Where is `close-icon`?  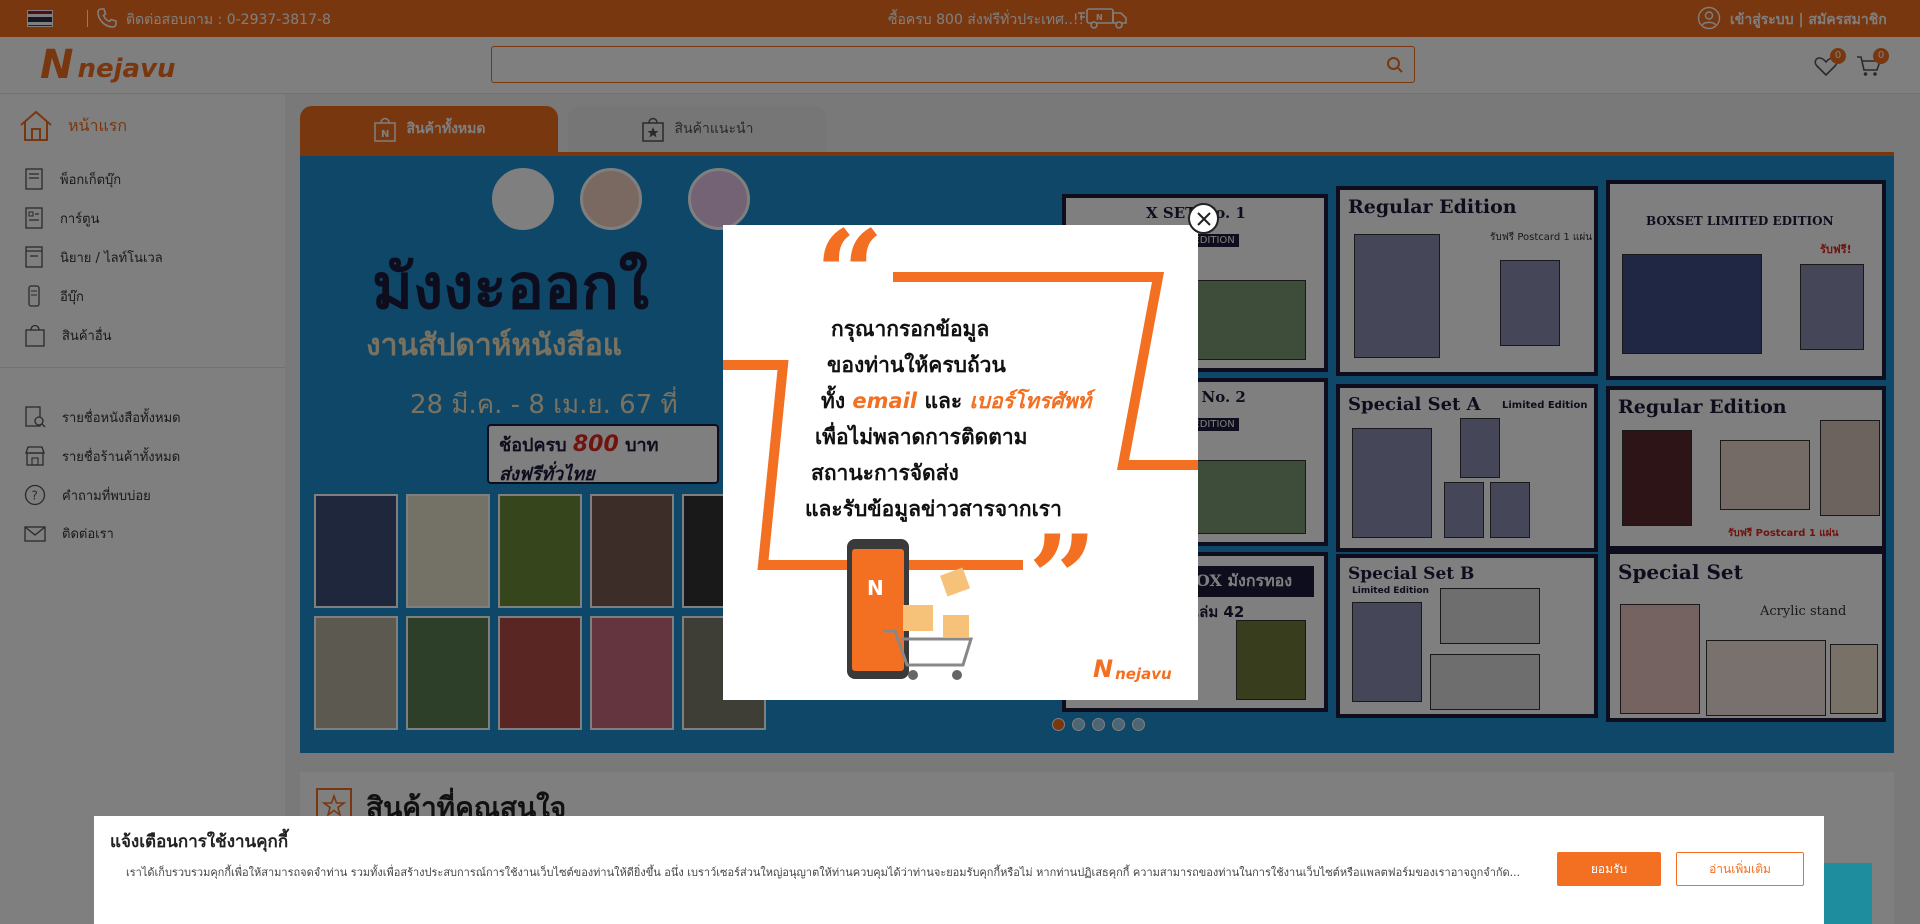 close-icon is located at coordinates (1203, 218).